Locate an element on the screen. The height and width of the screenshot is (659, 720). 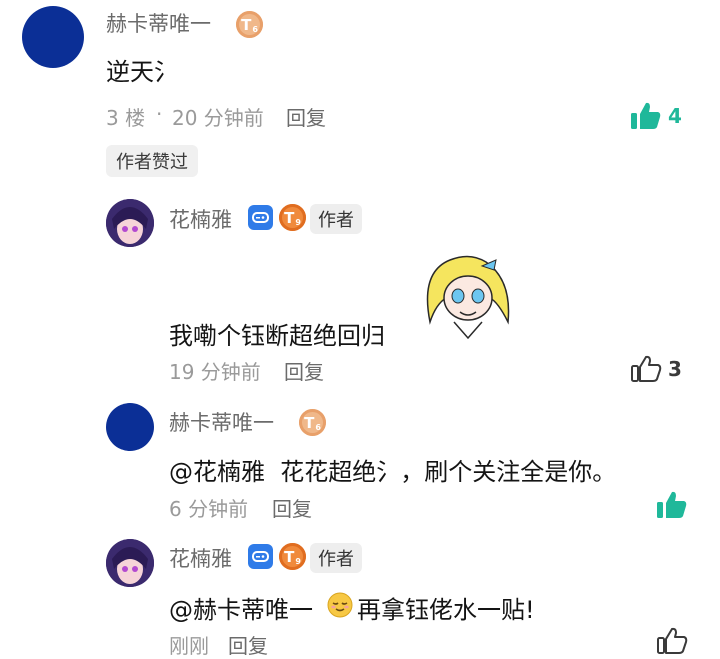
like-button: 3 is located at coordinates (656, 369).